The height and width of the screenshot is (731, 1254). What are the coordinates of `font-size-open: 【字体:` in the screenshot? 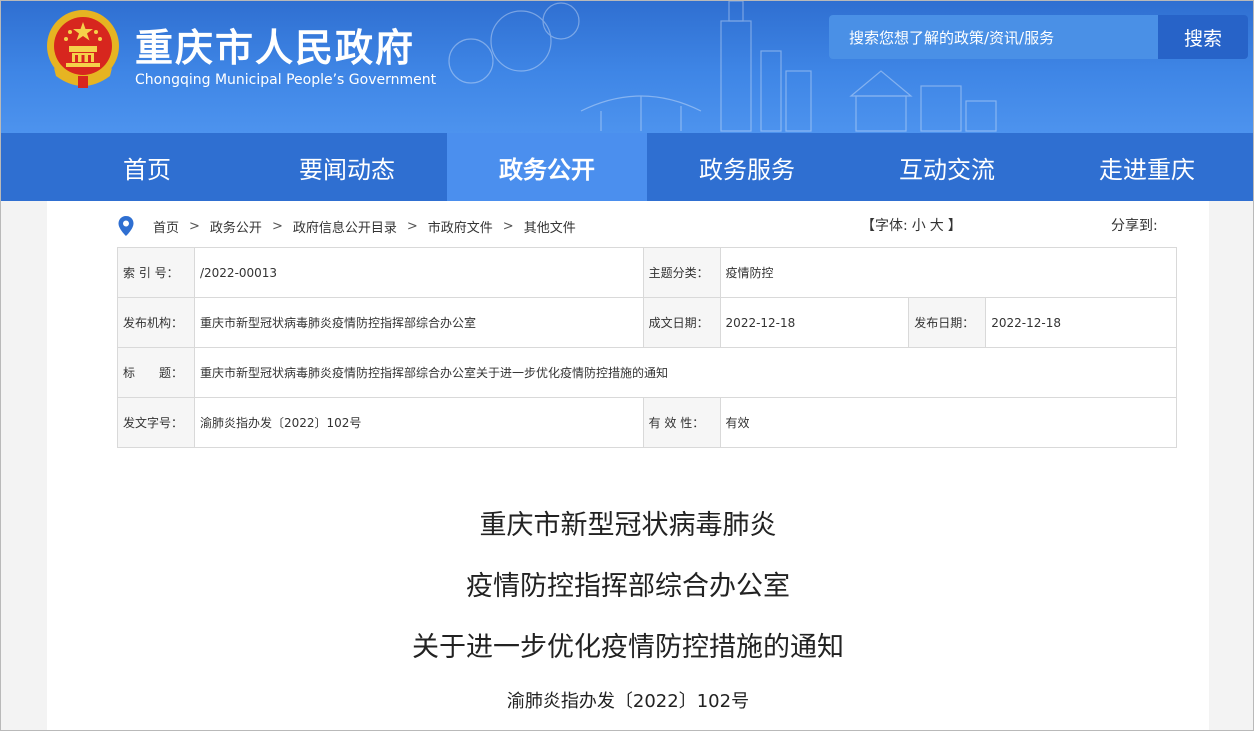 It's located at (884, 226).